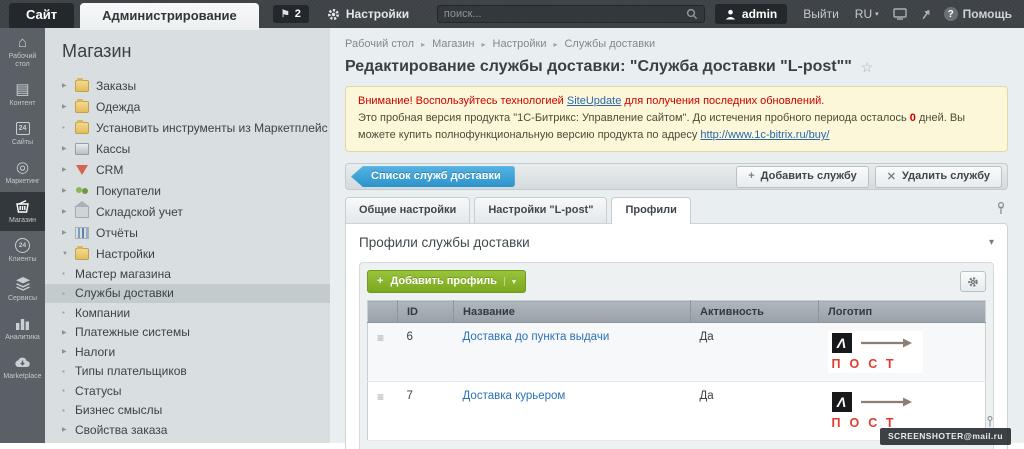  What do you see at coordinates (754, 352) in the screenshot?
I see `cell-active: Да` at bounding box center [754, 352].